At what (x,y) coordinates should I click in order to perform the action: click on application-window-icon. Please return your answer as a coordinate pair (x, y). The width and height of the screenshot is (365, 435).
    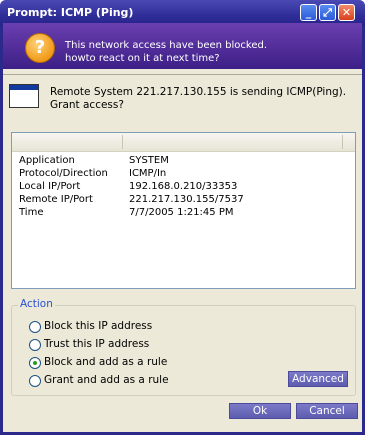
    Looking at the image, I should click on (24, 96).